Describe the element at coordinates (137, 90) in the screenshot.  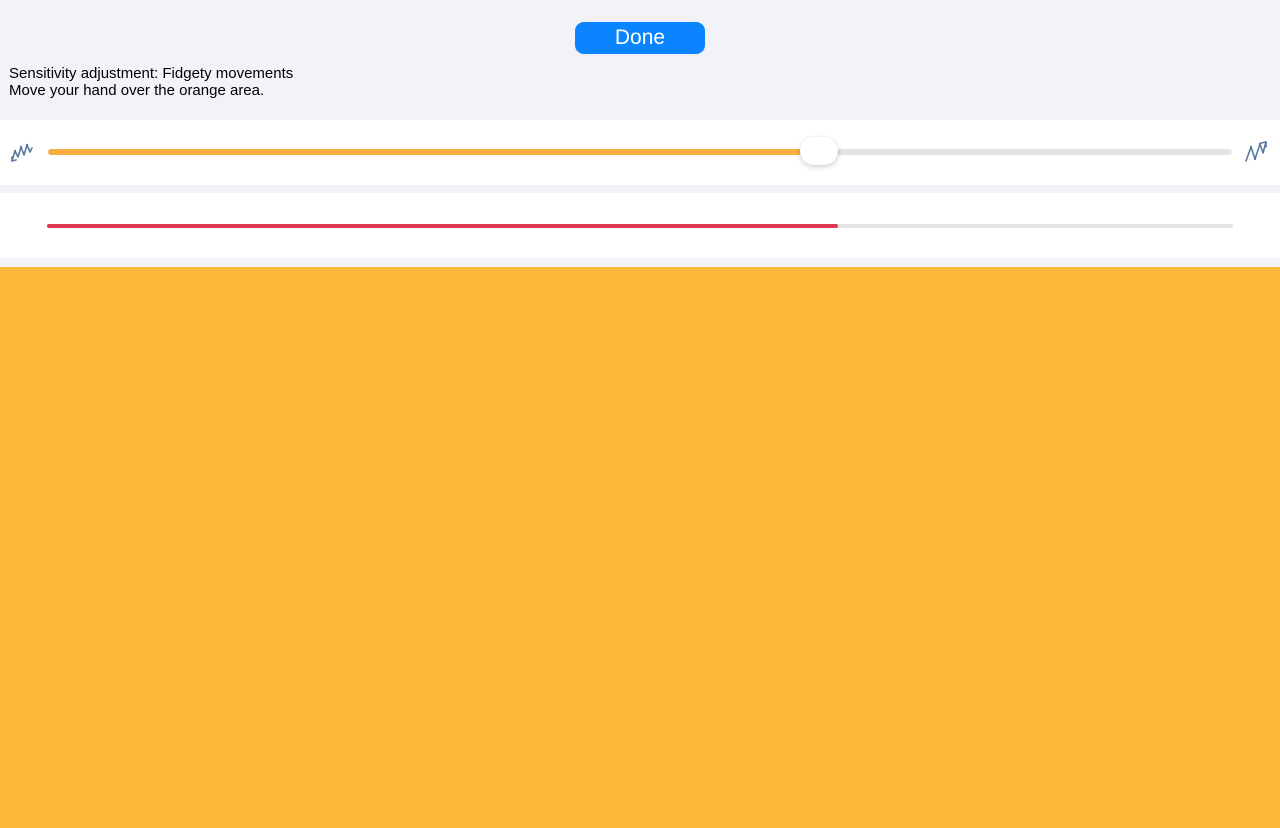
I see `instruction-text: Move your hand over the orange area.` at that location.